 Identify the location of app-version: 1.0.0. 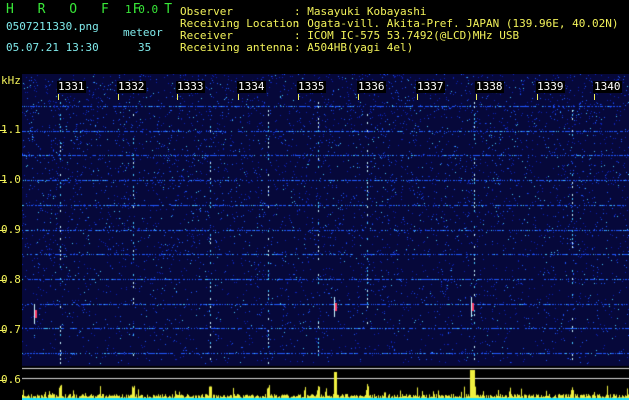
(142, 9).